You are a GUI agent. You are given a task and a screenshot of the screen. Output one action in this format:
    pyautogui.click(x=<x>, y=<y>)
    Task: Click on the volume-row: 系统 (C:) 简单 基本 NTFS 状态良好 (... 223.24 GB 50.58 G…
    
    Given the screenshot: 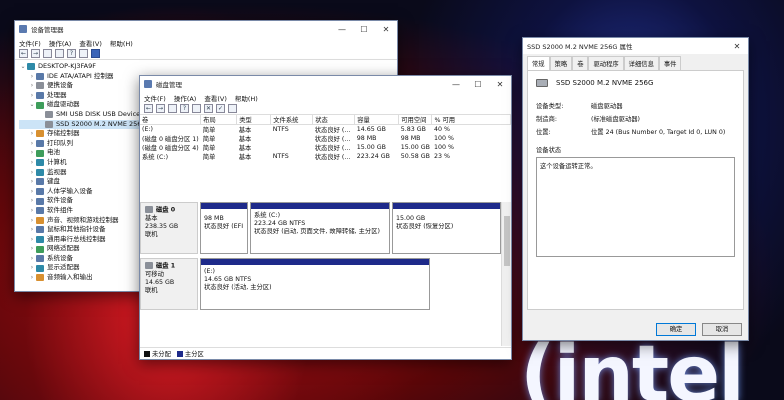 What is the action you would take?
    pyautogui.click(x=325, y=156)
    